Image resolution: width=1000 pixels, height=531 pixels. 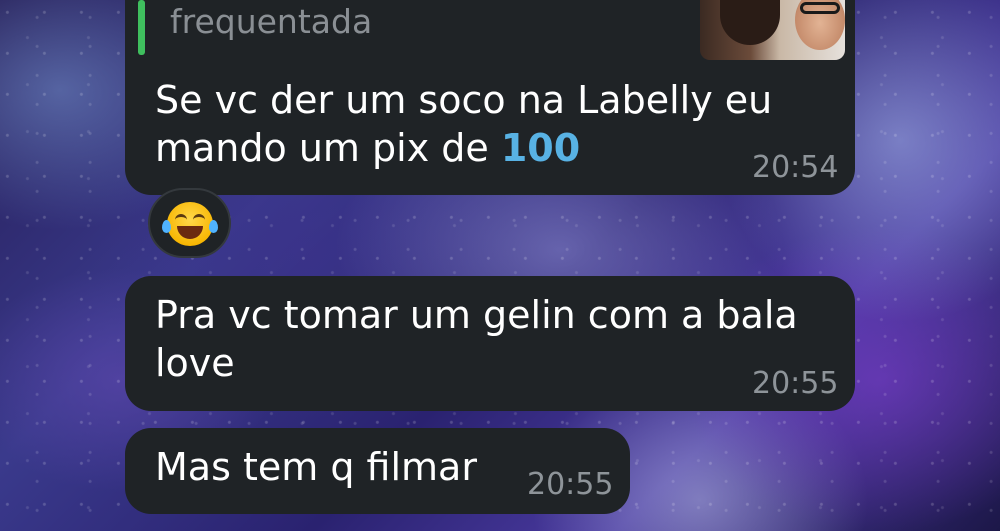 I want to click on message-timestamp: 20:54, so click(x=795, y=167).